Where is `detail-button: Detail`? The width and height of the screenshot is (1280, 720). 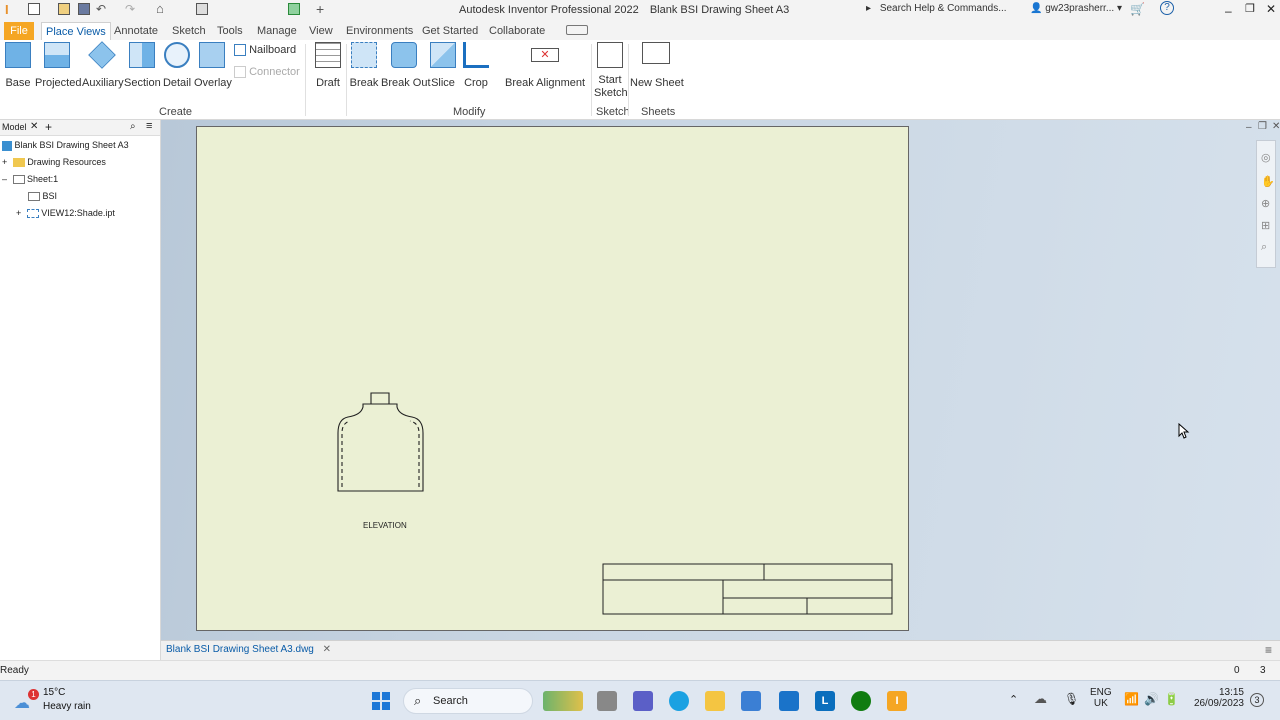
detail-button: Detail is located at coordinates (177, 65).